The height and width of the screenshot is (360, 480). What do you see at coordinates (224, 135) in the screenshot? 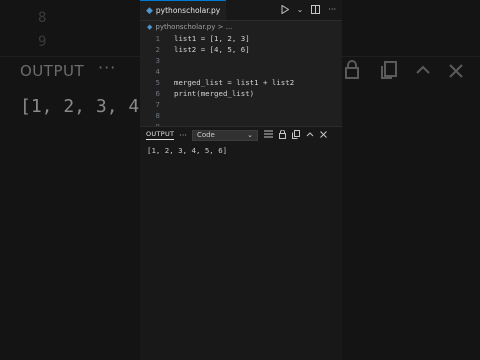
I see `output-channel-select: Code ⌄` at bounding box center [224, 135].